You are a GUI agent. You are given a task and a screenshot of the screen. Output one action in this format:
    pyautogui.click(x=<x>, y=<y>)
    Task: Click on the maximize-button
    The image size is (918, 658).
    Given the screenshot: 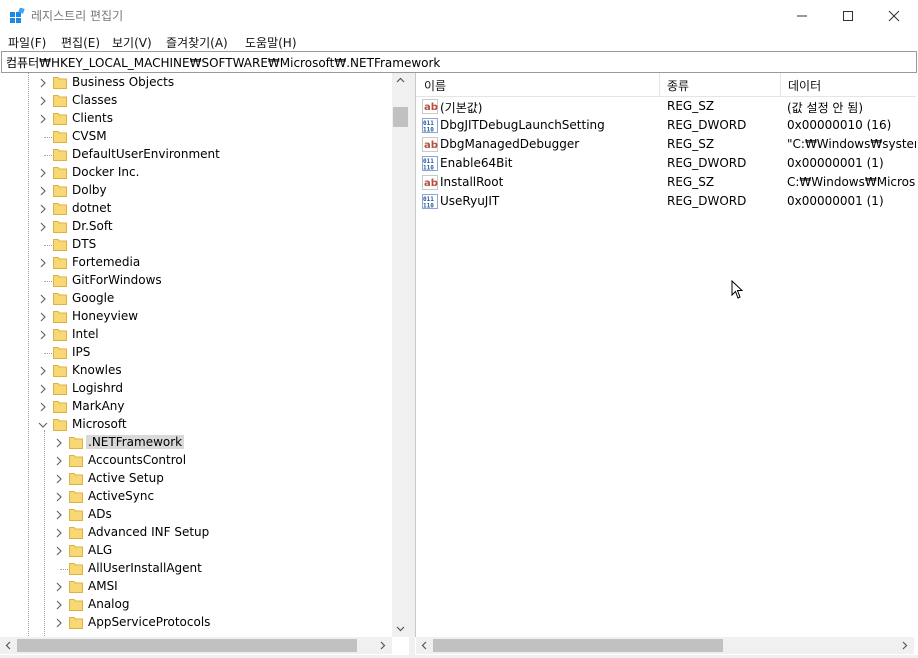 What is the action you would take?
    pyautogui.click(x=848, y=15)
    